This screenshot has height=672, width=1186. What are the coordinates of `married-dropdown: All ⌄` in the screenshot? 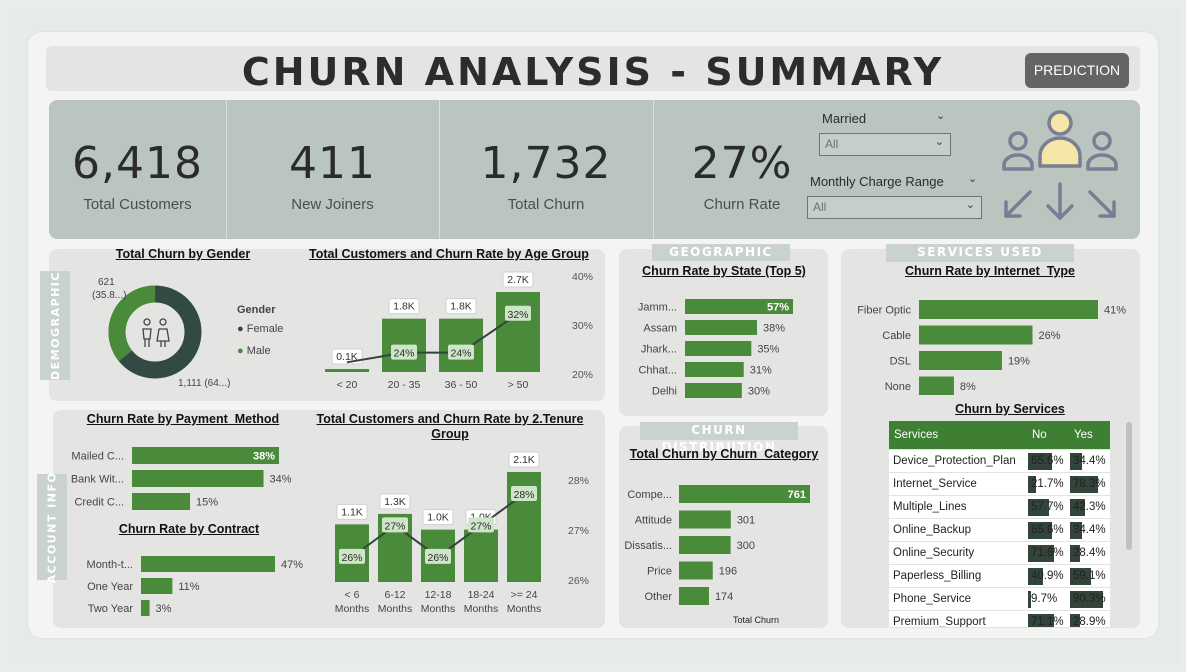 It's located at (885, 144).